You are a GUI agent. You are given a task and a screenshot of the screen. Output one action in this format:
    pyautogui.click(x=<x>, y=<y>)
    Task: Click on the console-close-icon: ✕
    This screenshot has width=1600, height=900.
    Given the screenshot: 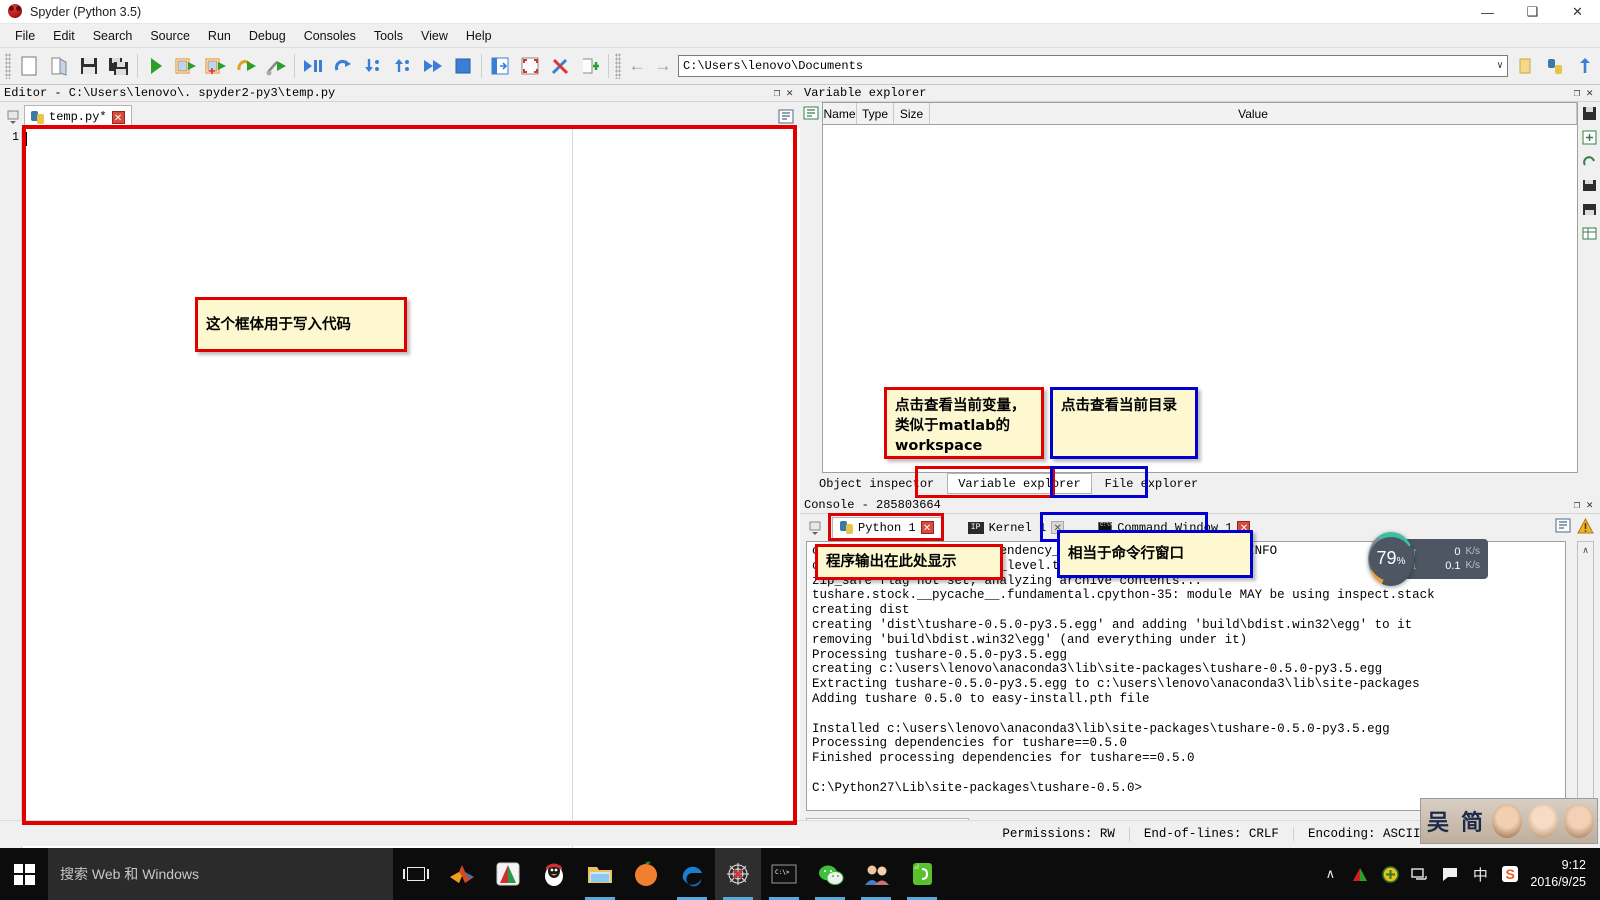 What is the action you would take?
    pyautogui.click(x=1589, y=505)
    